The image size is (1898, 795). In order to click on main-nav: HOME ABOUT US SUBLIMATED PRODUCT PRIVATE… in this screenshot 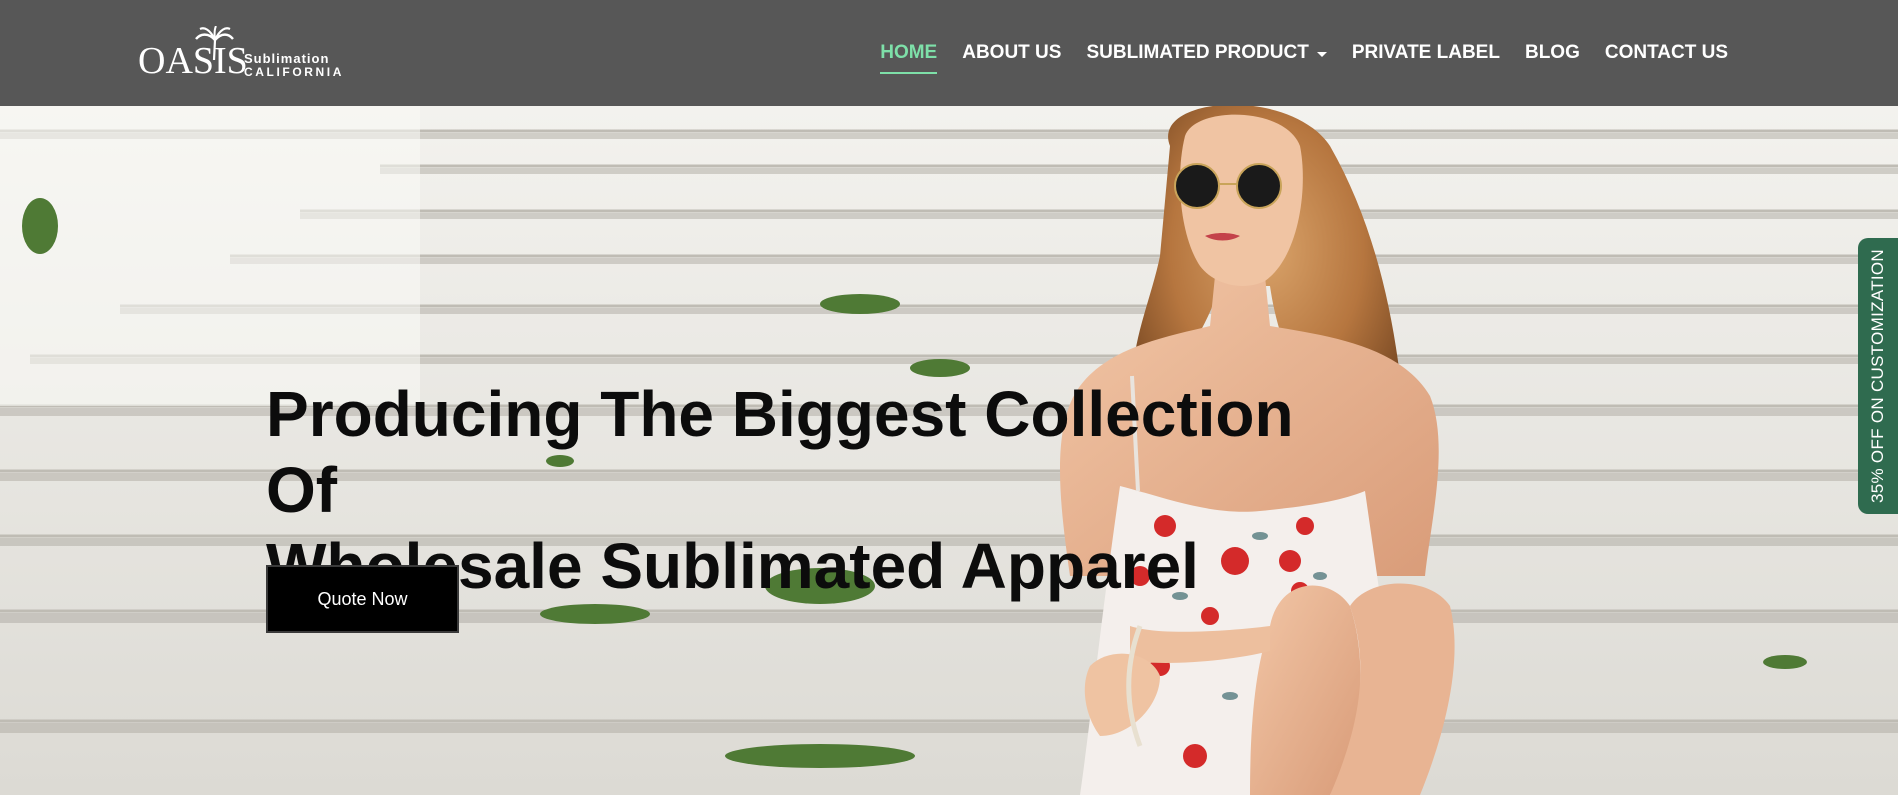, I will do `click(1291, 53)`.